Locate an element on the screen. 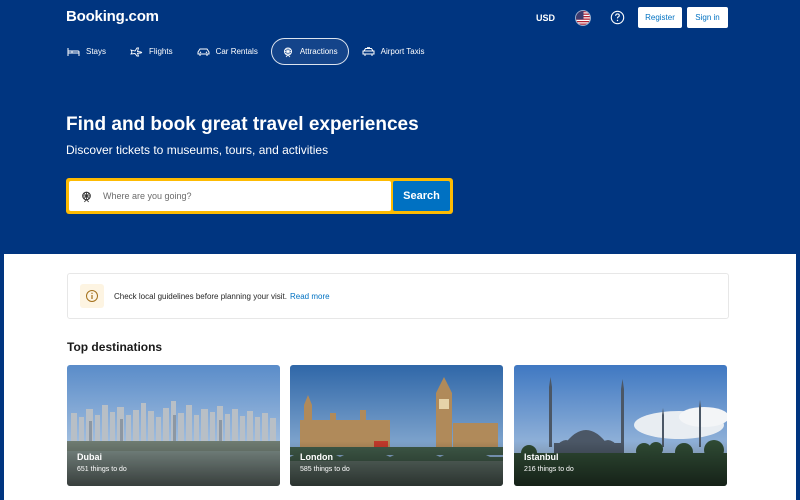 The image size is (800, 500). logo: Booking.com is located at coordinates (112, 17).